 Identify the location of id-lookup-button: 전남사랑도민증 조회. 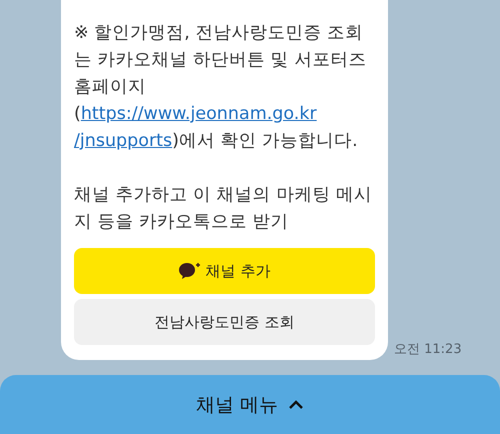
(224, 322).